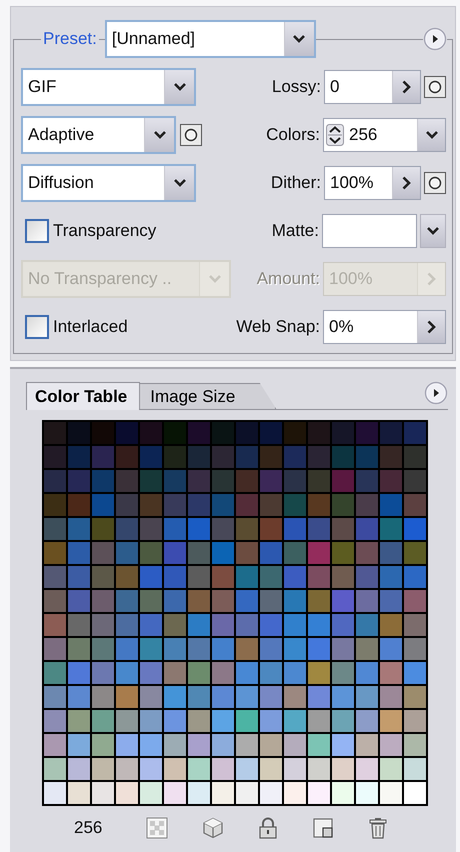  What do you see at coordinates (98, 135) in the screenshot?
I see `dropdown: Adaptive` at bounding box center [98, 135].